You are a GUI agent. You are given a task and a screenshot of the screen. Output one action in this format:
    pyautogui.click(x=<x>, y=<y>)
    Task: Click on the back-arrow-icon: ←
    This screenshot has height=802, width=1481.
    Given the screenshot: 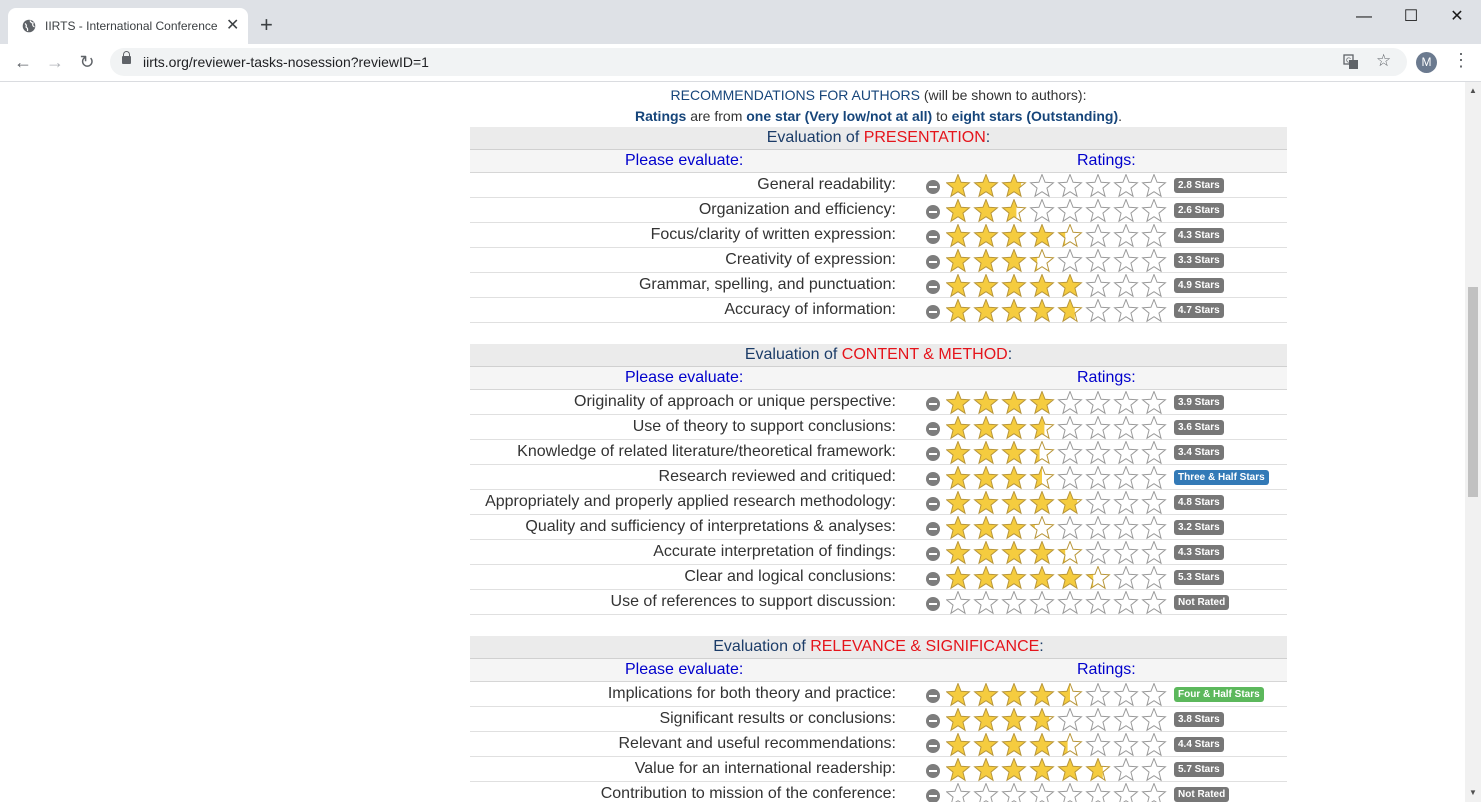 What is the action you would take?
    pyautogui.click(x=23, y=62)
    